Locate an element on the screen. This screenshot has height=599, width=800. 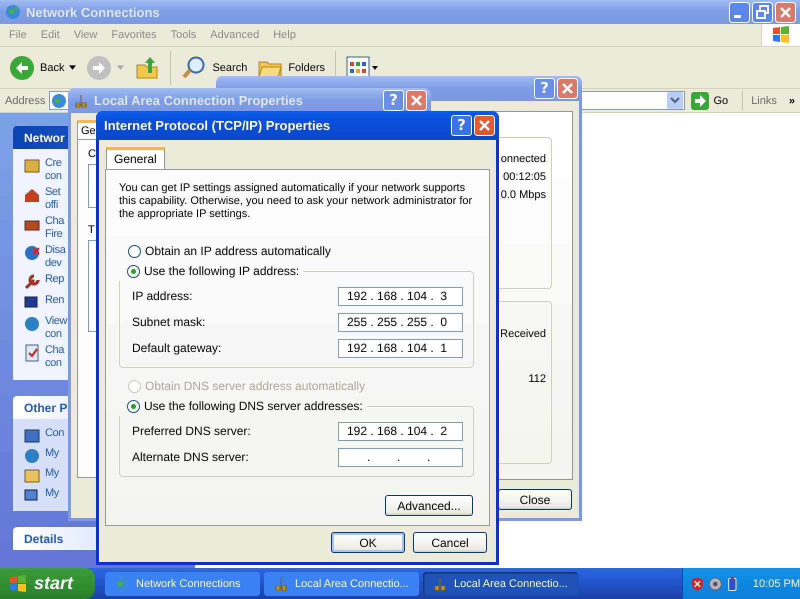
field-label: C is located at coordinates (92, 154).